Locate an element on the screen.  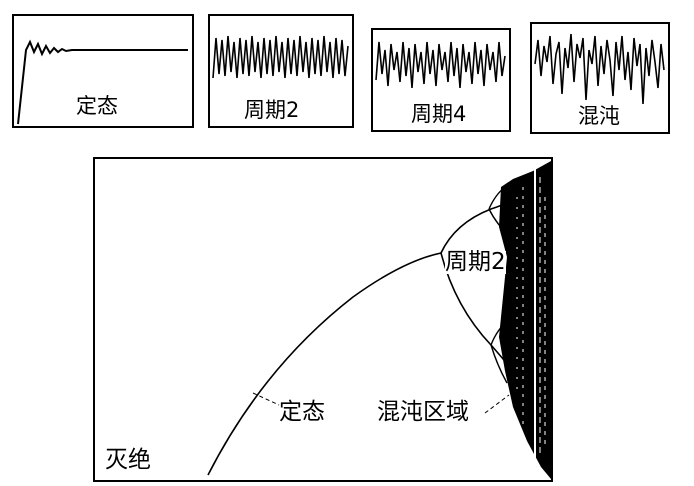
panel-chaos: 混沌 is located at coordinates (600, 78).